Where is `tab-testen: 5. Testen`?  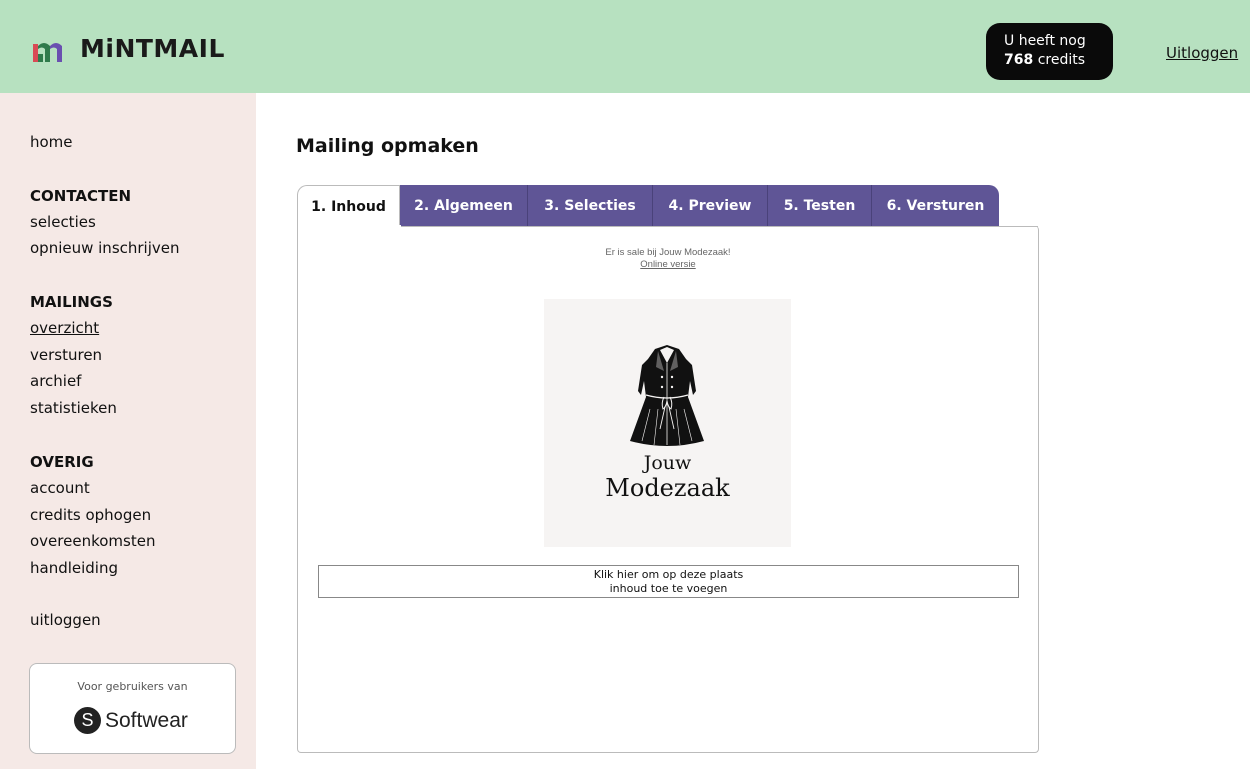
tab-testen: 5. Testen is located at coordinates (820, 206).